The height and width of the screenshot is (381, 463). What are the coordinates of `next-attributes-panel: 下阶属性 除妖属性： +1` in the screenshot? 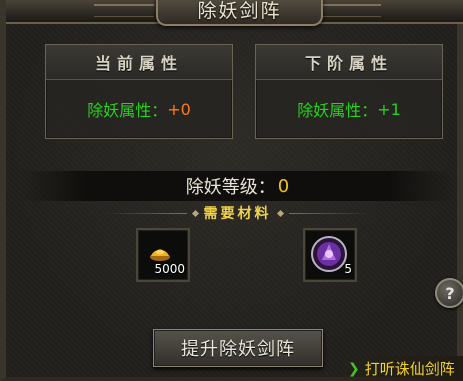 It's located at (349, 91).